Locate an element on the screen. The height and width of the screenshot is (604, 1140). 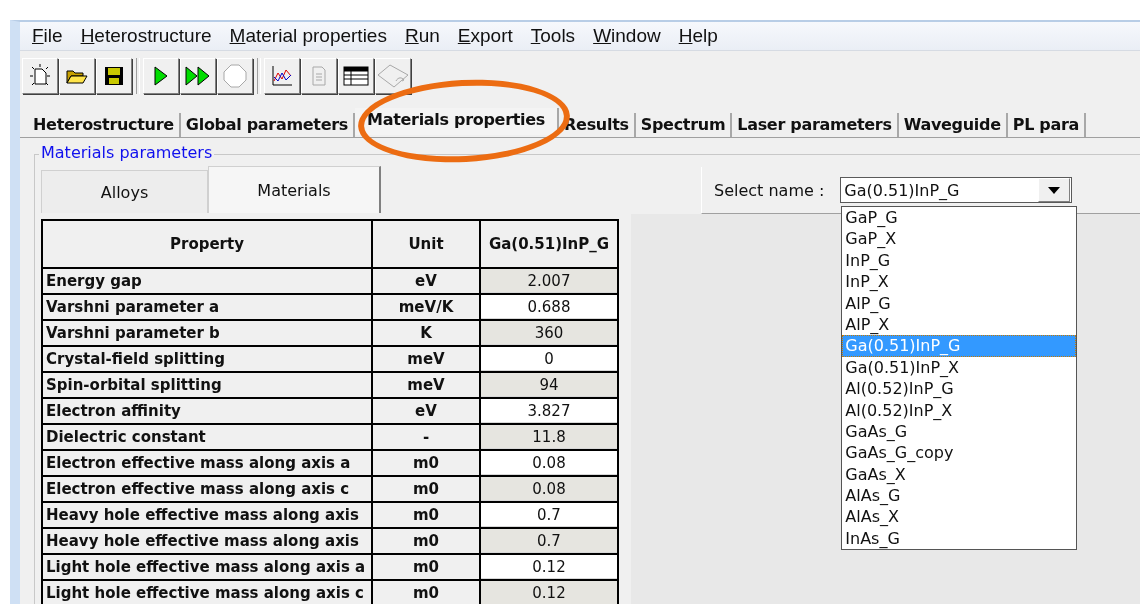
menu-item: Material properties is located at coordinates (311, 35).